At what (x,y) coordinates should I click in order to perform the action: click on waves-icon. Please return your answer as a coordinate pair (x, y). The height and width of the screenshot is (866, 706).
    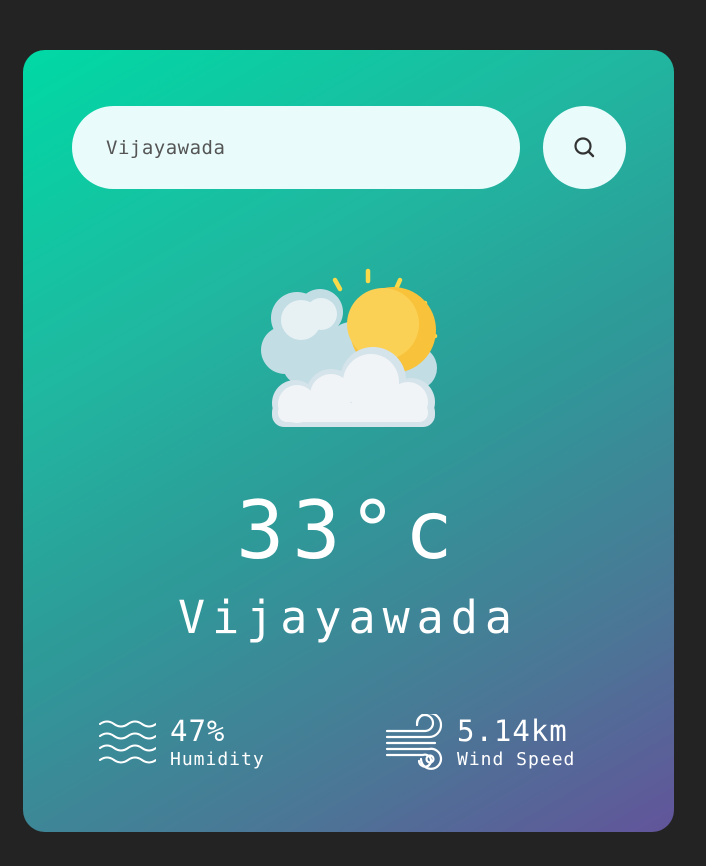
    Looking at the image, I should click on (127, 742).